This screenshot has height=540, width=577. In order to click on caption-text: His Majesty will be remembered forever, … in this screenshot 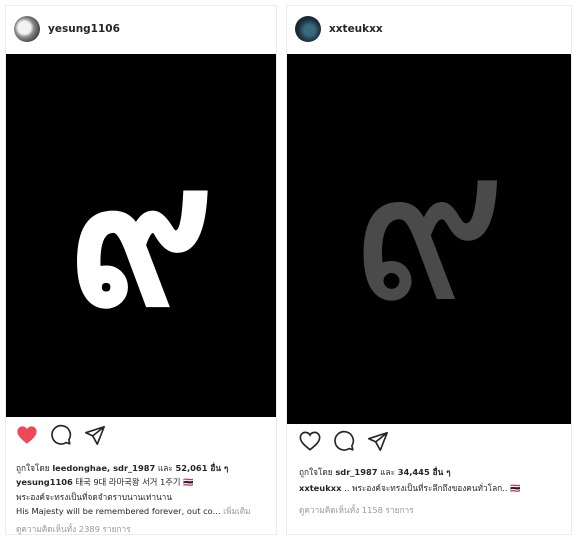, I will do `click(118, 511)`.